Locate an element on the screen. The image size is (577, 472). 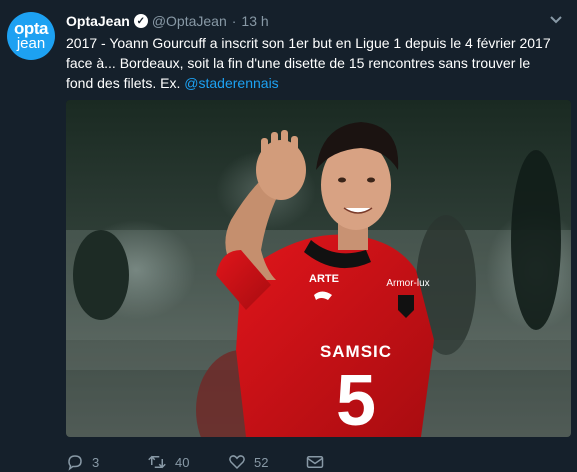
user-handle: @OptaJean is located at coordinates (189, 21).